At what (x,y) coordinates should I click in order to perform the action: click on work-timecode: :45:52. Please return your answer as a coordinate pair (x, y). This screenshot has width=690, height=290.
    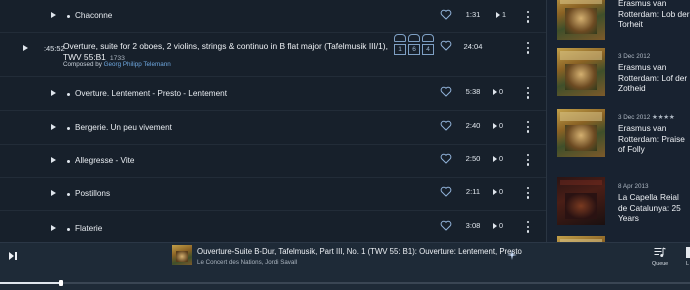
    Looking at the image, I should click on (54, 48).